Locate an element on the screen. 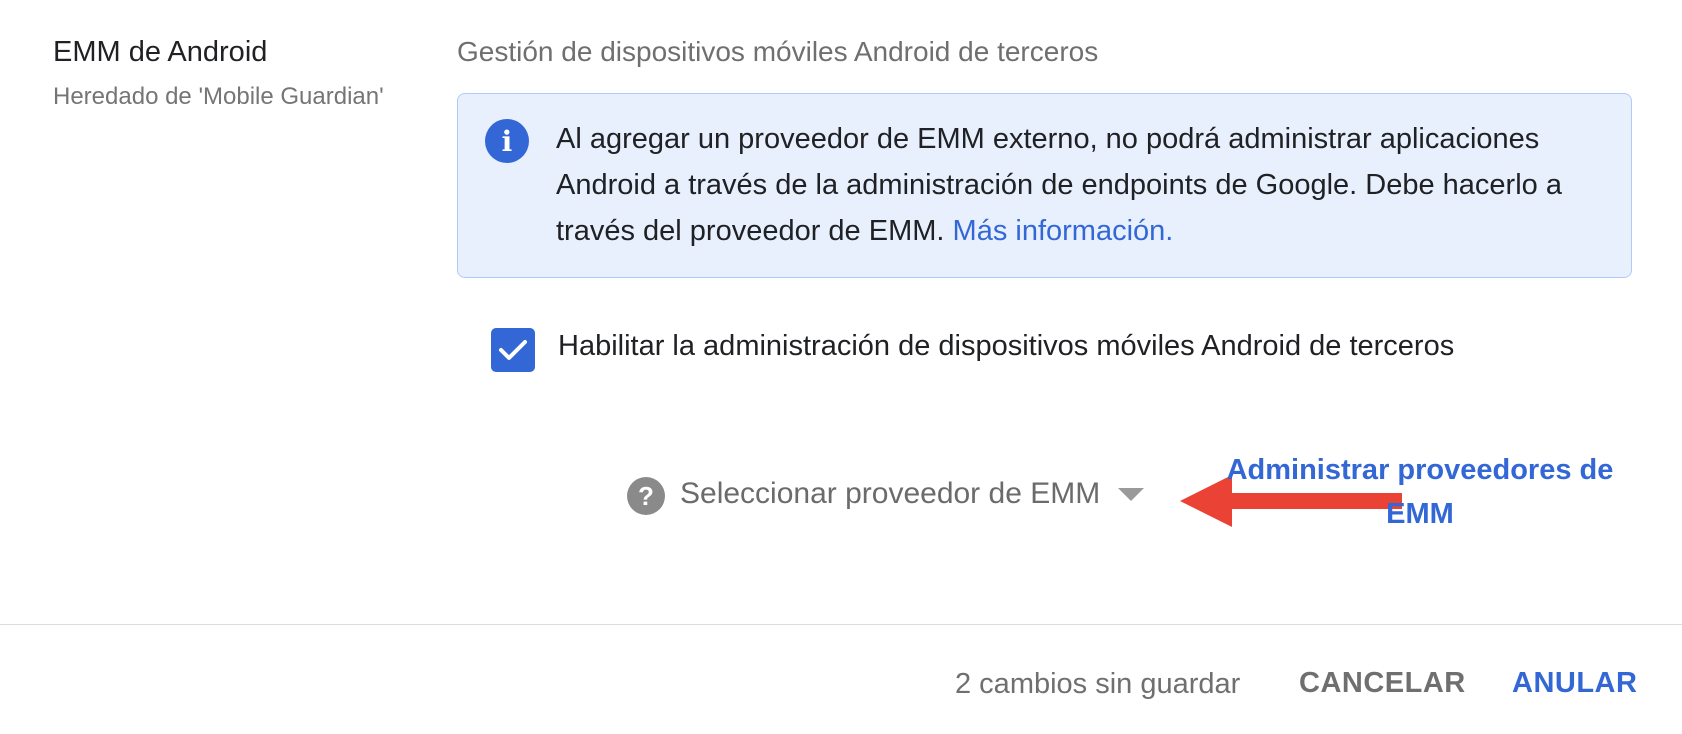 Image resolution: width=1682 pixels, height=734 pixels. help-icon: ? is located at coordinates (646, 496).